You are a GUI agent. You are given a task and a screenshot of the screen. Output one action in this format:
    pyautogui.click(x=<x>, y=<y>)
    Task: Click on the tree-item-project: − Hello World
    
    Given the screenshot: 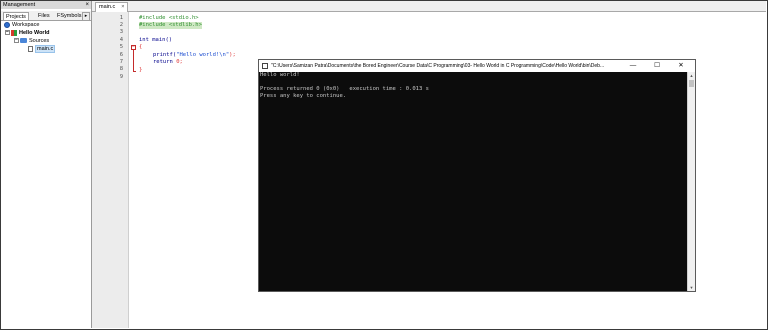 What is the action you would take?
    pyautogui.click(x=27, y=33)
    